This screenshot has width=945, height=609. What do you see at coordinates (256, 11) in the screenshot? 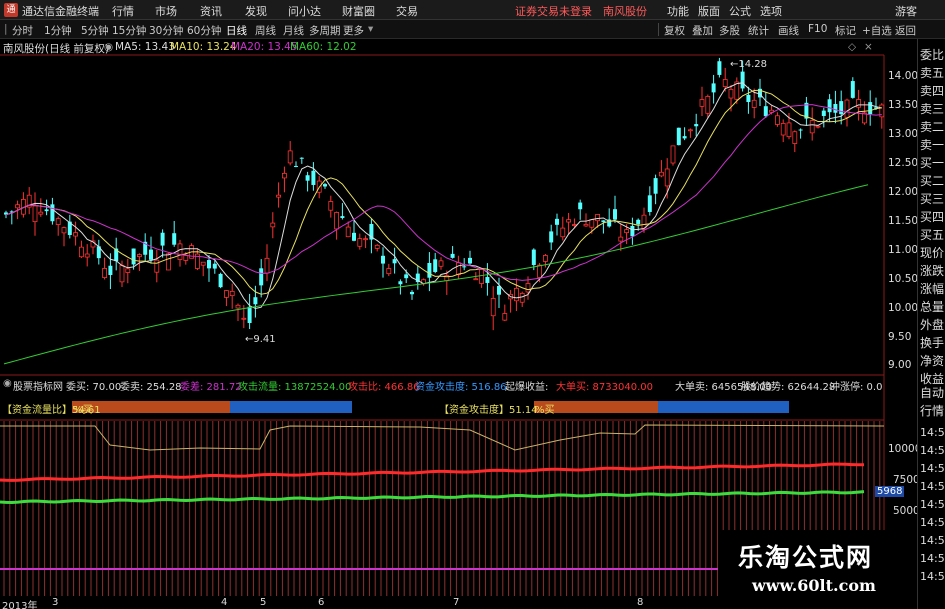
I see `menu-item: 发现` at bounding box center [256, 11].